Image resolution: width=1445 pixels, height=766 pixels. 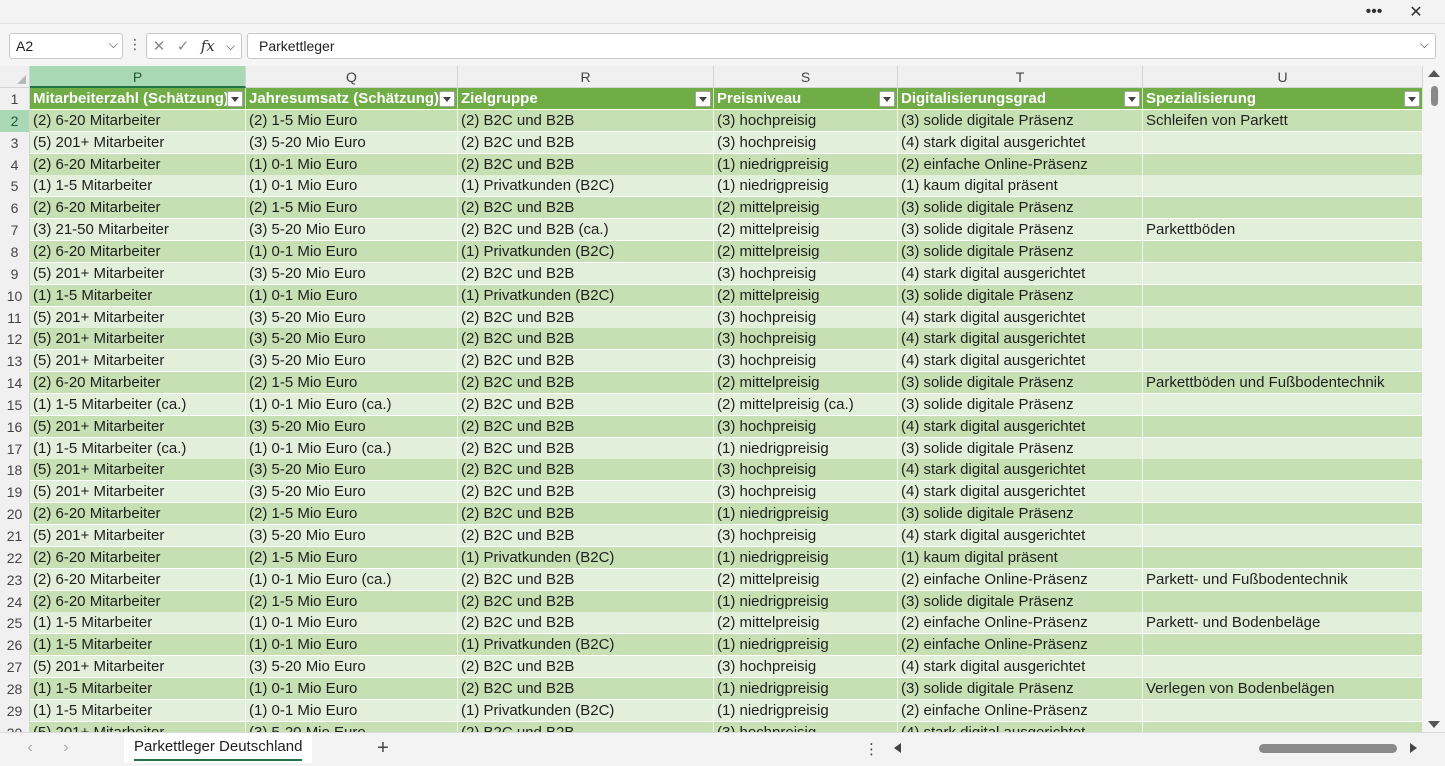 What do you see at coordinates (15, 470) in the screenshot?
I see `row-header: 18` at bounding box center [15, 470].